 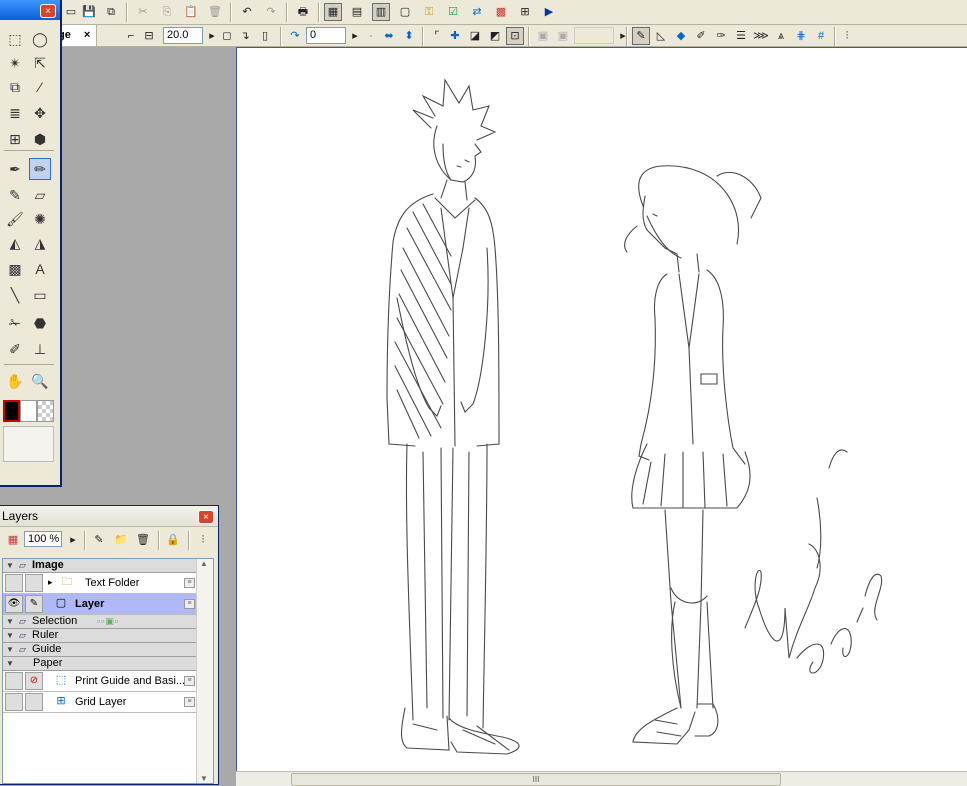 What do you see at coordinates (99, 540) in the screenshot?
I see `new-layer-icon: ✎` at bounding box center [99, 540].